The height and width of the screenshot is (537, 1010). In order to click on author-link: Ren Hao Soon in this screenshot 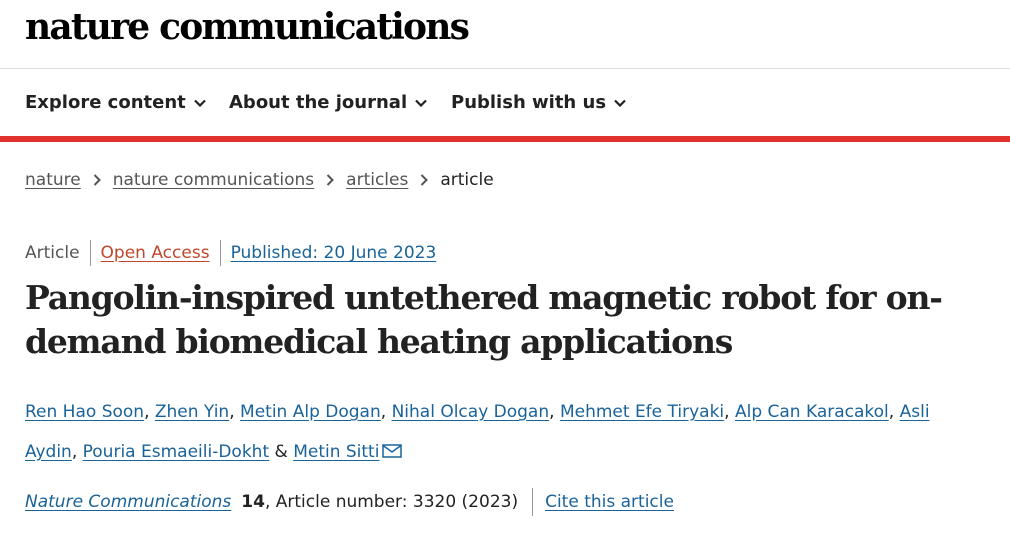, I will do `click(84, 412)`.